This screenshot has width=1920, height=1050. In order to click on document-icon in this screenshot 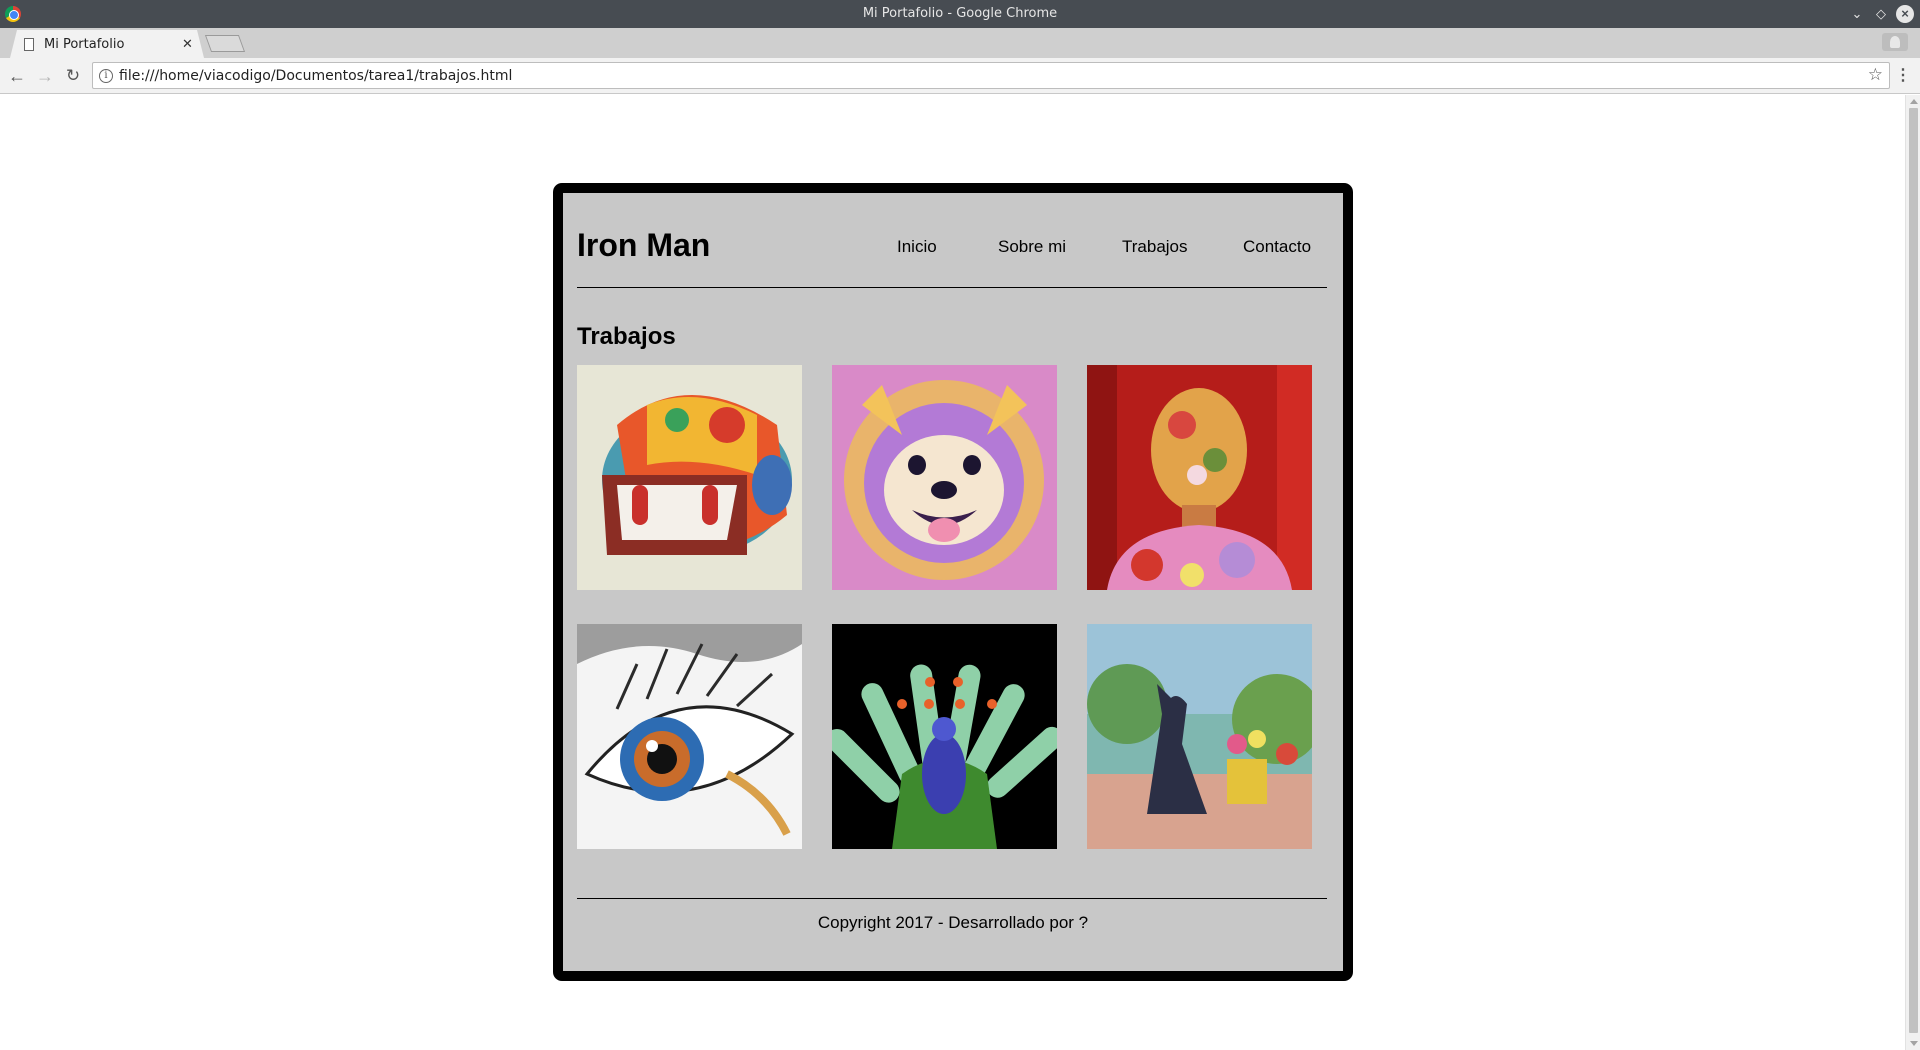, I will do `click(29, 44)`.